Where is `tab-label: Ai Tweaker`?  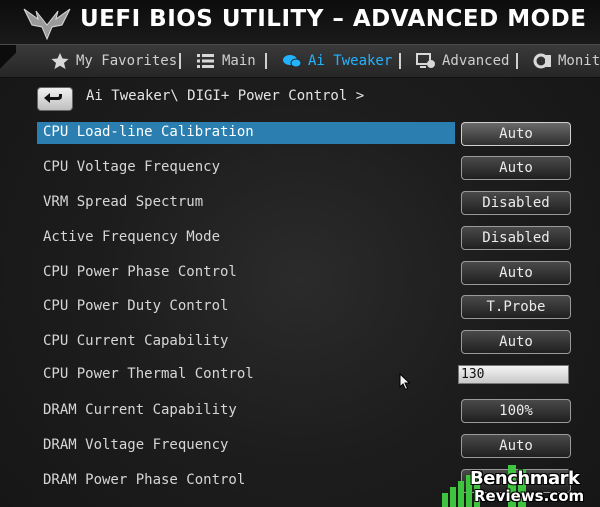
tab-label: Ai Tweaker is located at coordinates (350, 61).